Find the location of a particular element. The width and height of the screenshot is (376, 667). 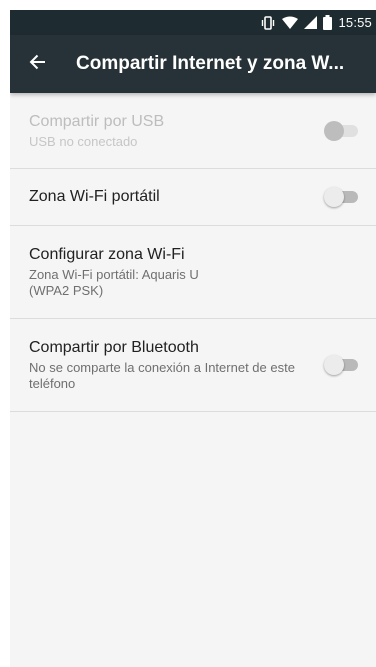

back-button is located at coordinates (38, 64).